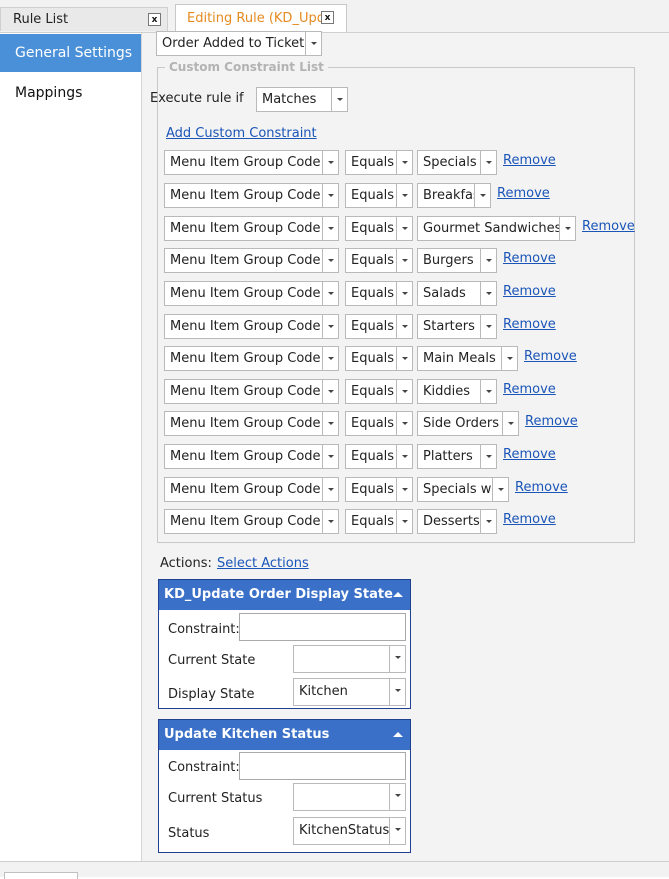 This screenshot has height=879, width=669. Describe the element at coordinates (349, 692) in the screenshot. I see `display-state-select: Kitchen` at that location.